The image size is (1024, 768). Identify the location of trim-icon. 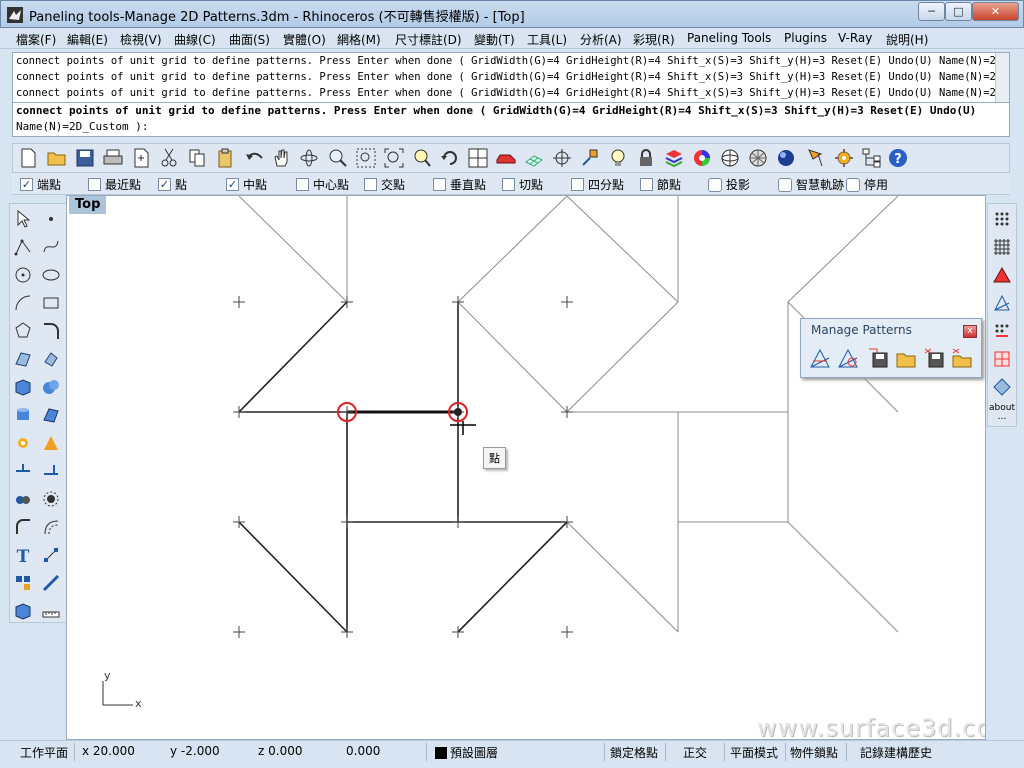
(23, 471).